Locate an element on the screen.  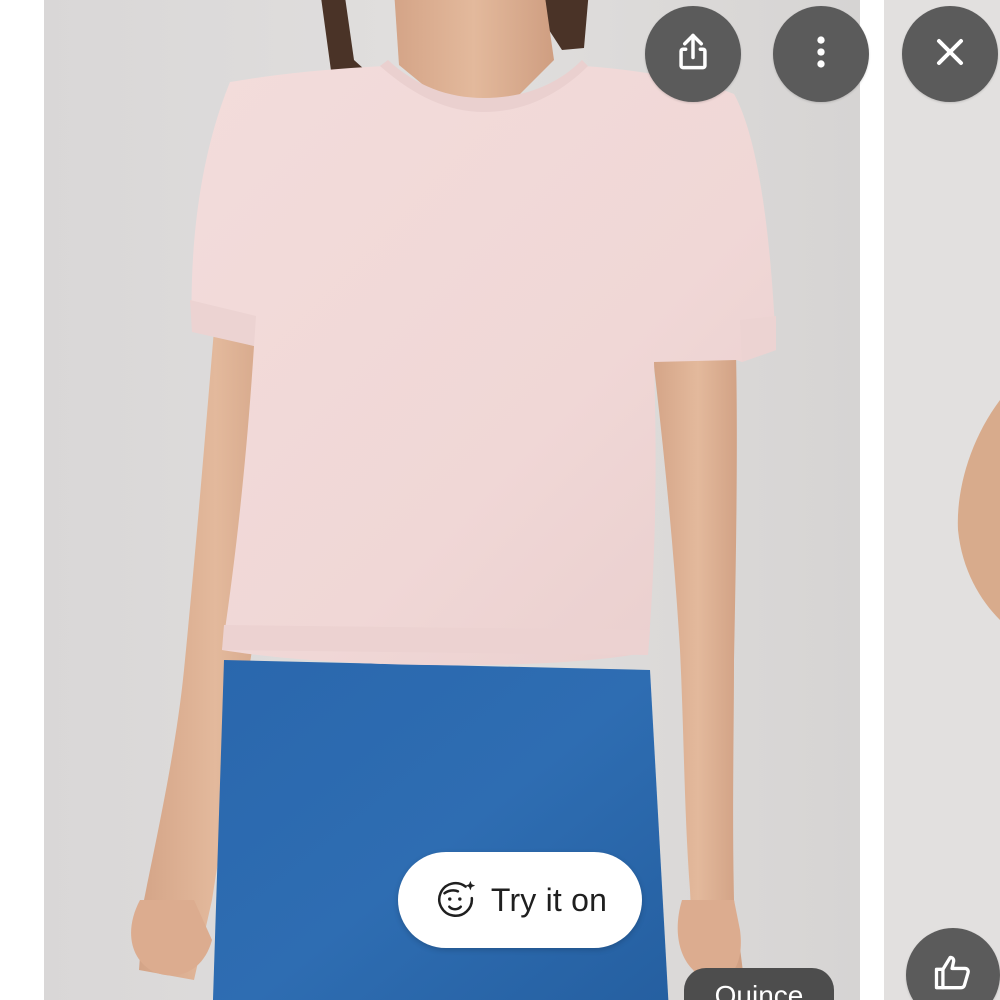
close-icon is located at coordinates (950, 54).